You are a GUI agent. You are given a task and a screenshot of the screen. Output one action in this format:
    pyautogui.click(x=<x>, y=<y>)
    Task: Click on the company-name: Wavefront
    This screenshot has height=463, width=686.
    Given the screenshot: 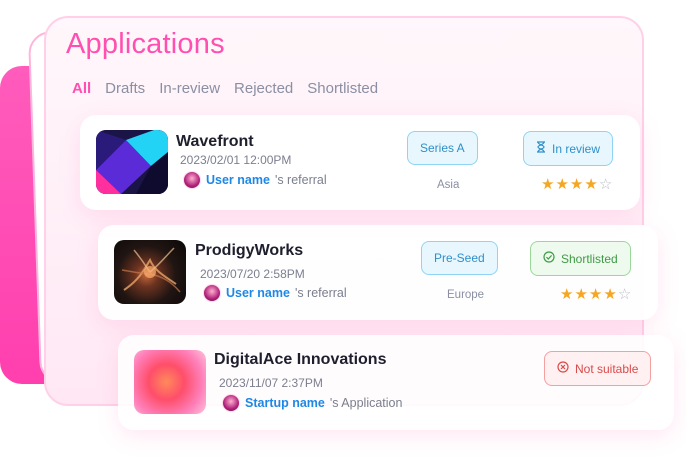 What is the action you would take?
    pyautogui.click(x=215, y=142)
    